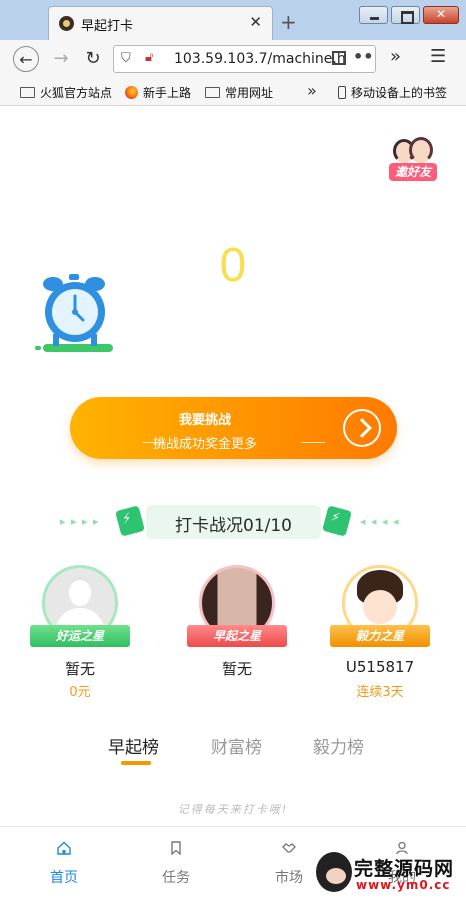  I want to click on invite-label: 邀好友, so click(413, 172).